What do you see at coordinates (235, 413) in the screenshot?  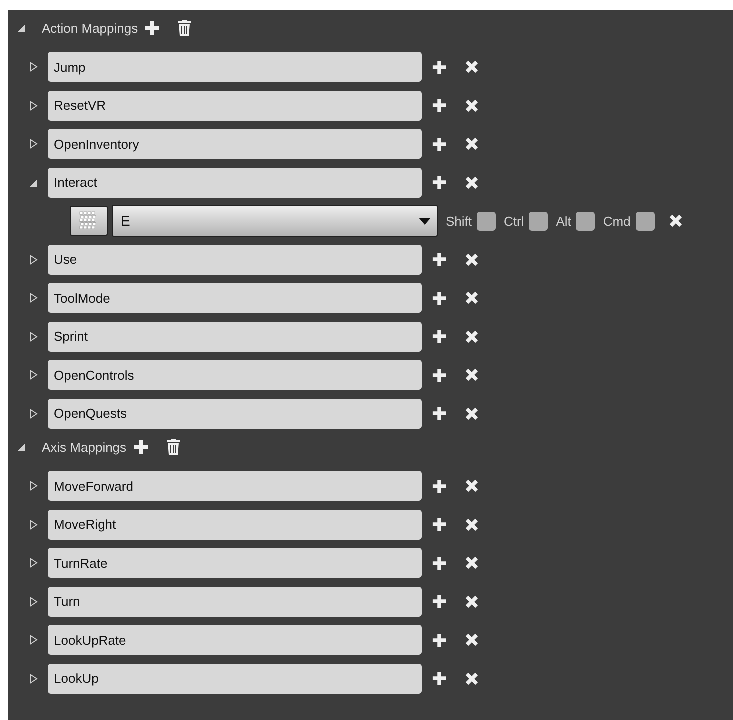 I see `mapping-name-field: OpenQuests` at bounding box center [235, 413].